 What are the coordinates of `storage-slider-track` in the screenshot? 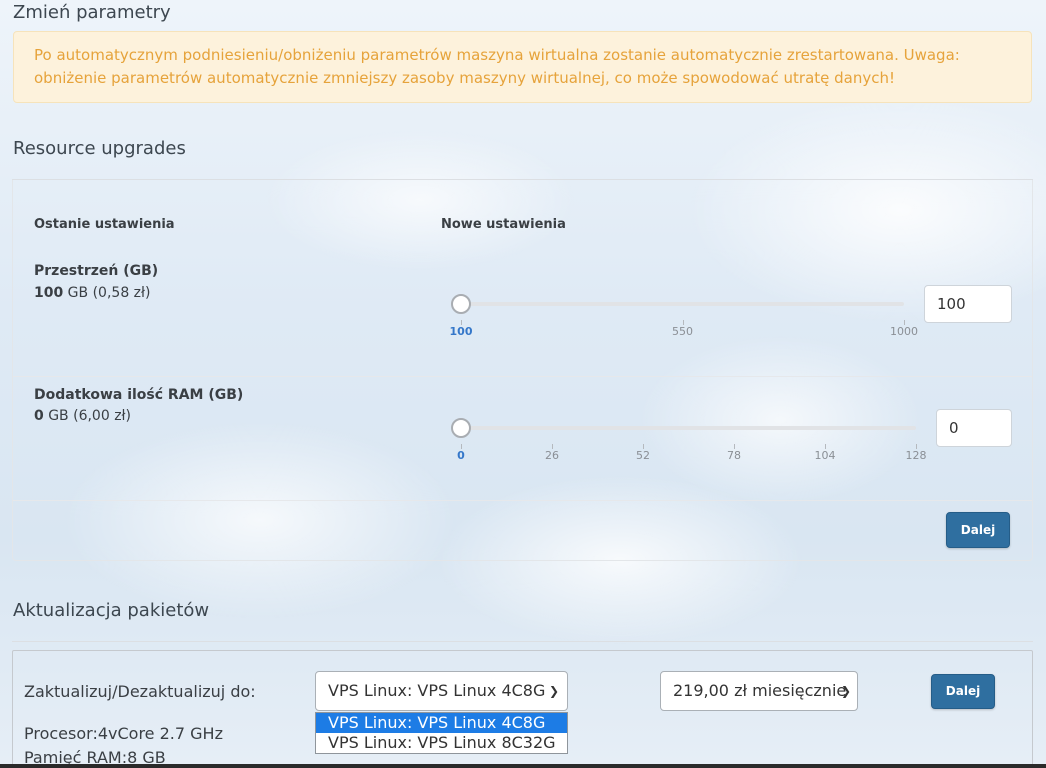 It's located at (682, 304).